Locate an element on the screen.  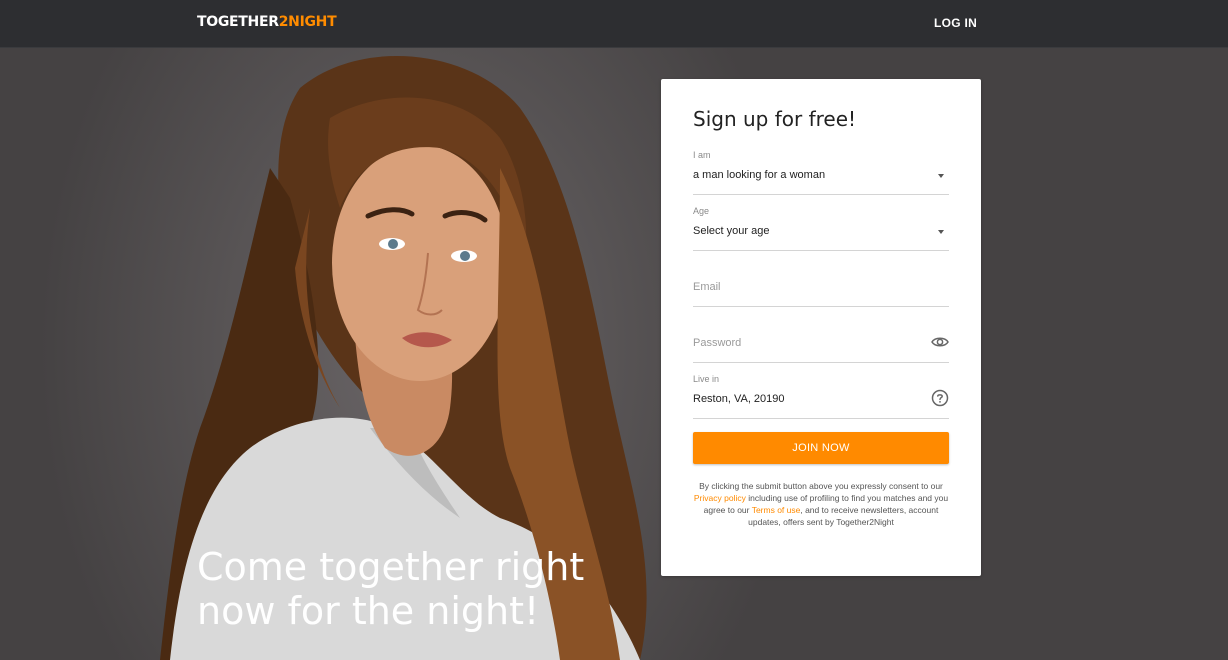
location-label: Live in is located at coordinates (706, 379).